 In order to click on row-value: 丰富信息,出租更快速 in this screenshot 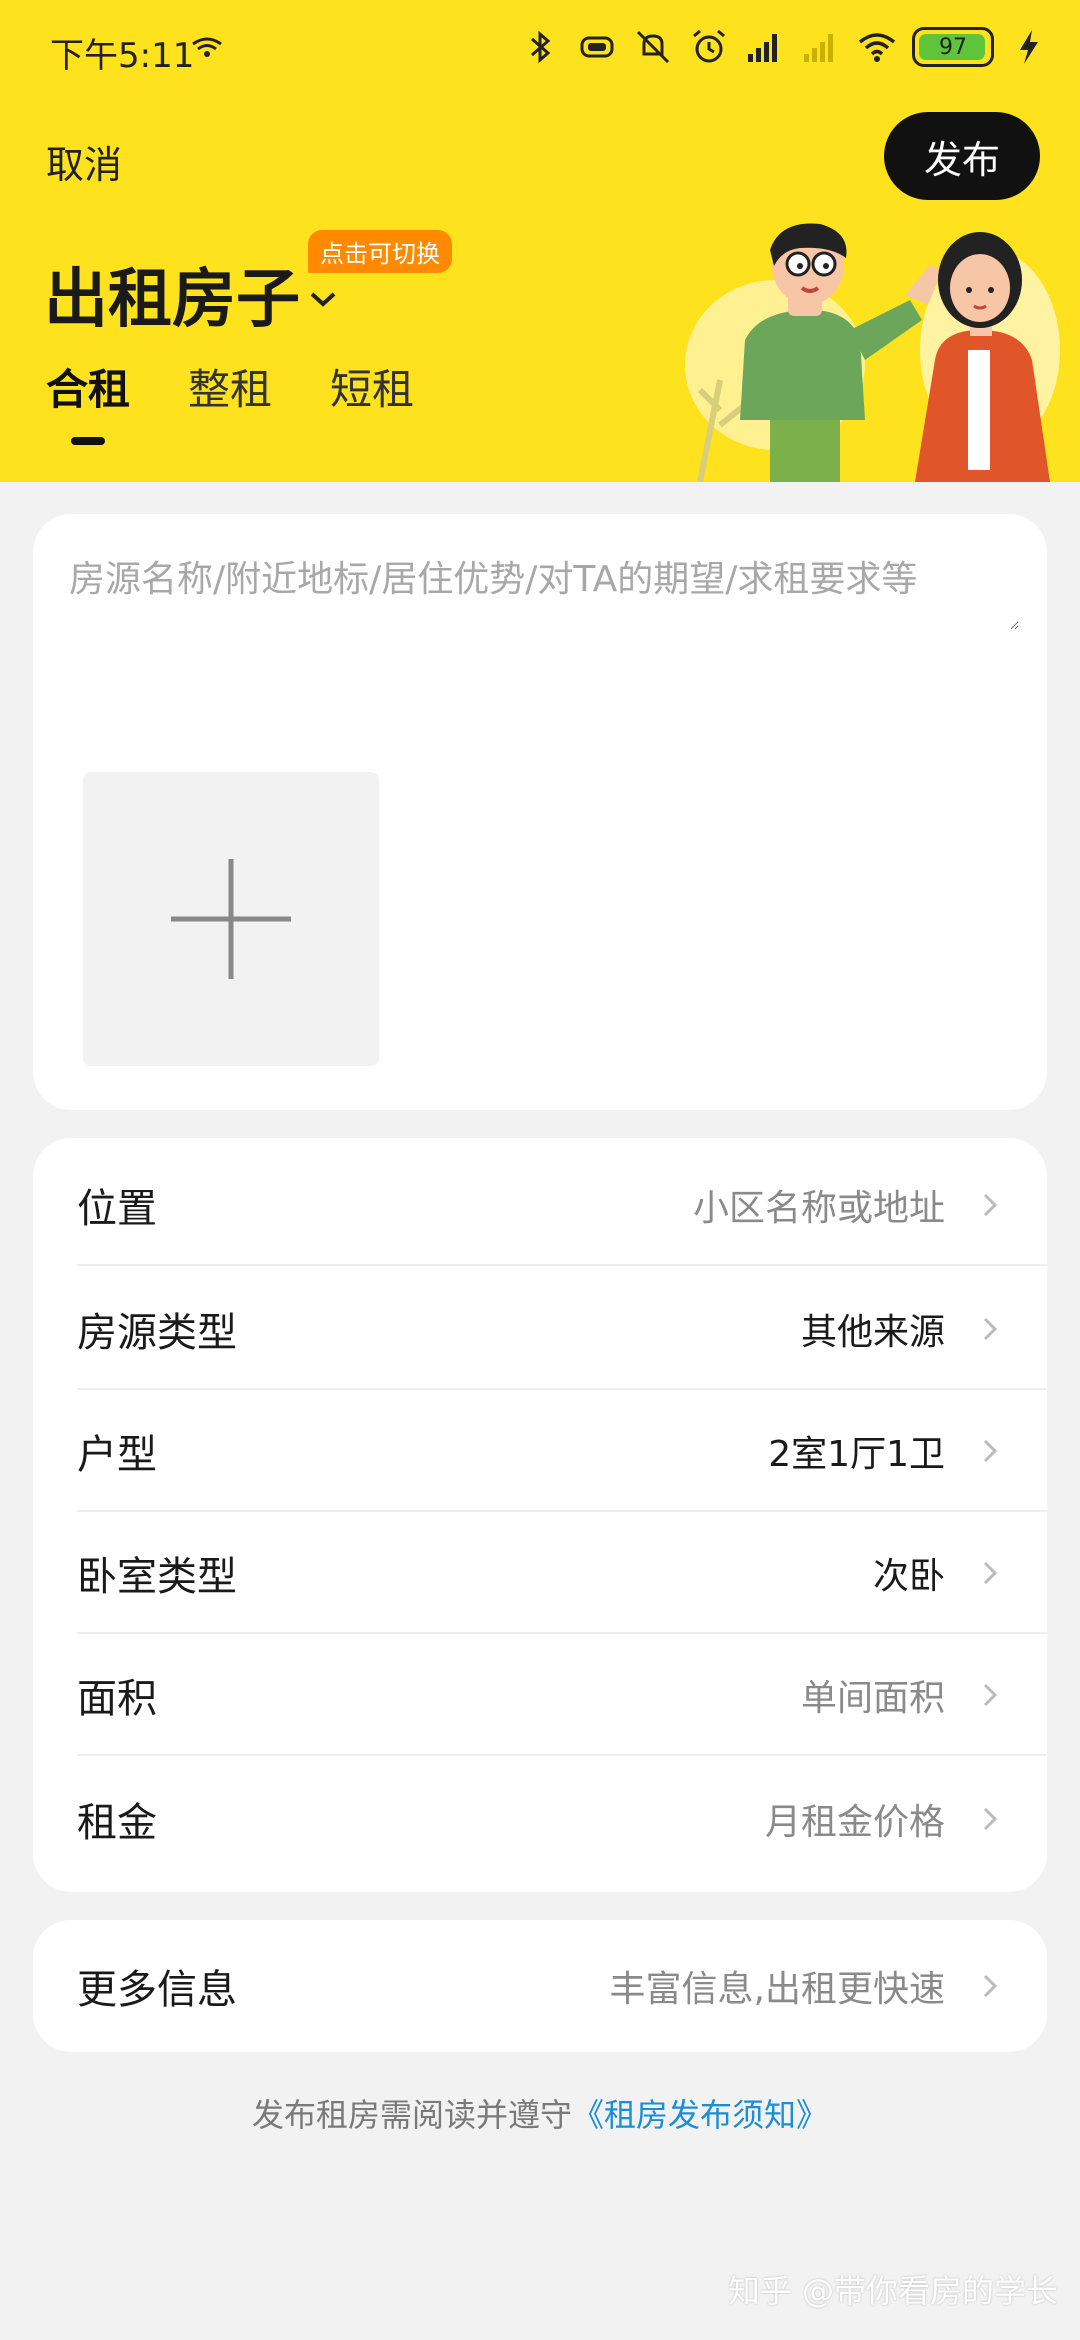, I will do `click(777, 1989)`.